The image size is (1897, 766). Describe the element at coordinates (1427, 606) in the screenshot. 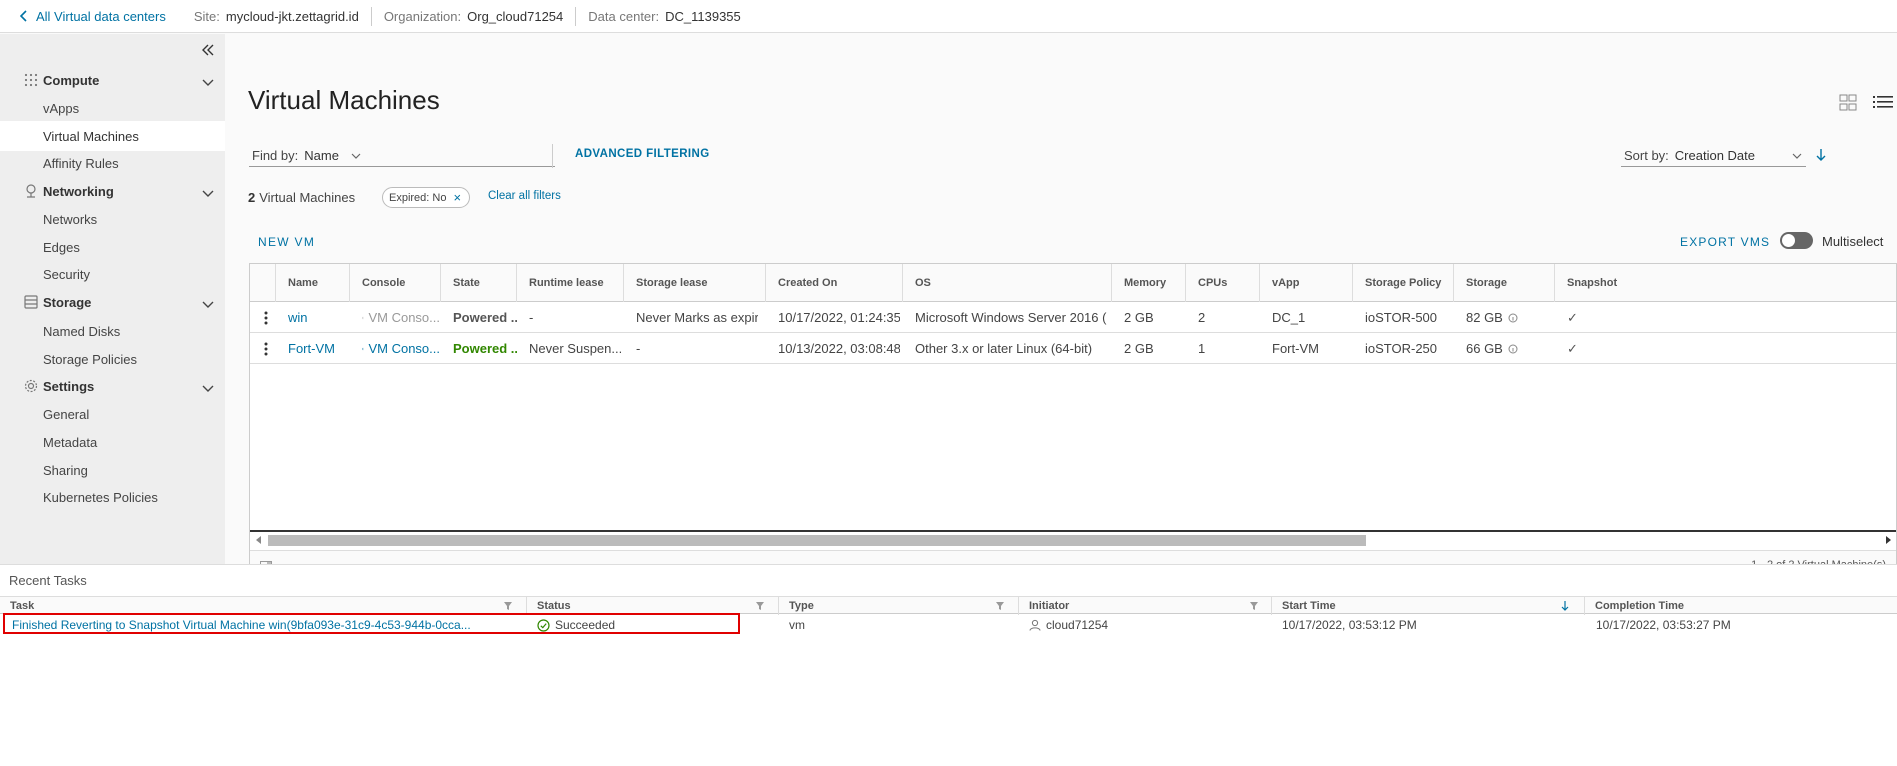

I see `column-header-start-time: Start Time` at that location.